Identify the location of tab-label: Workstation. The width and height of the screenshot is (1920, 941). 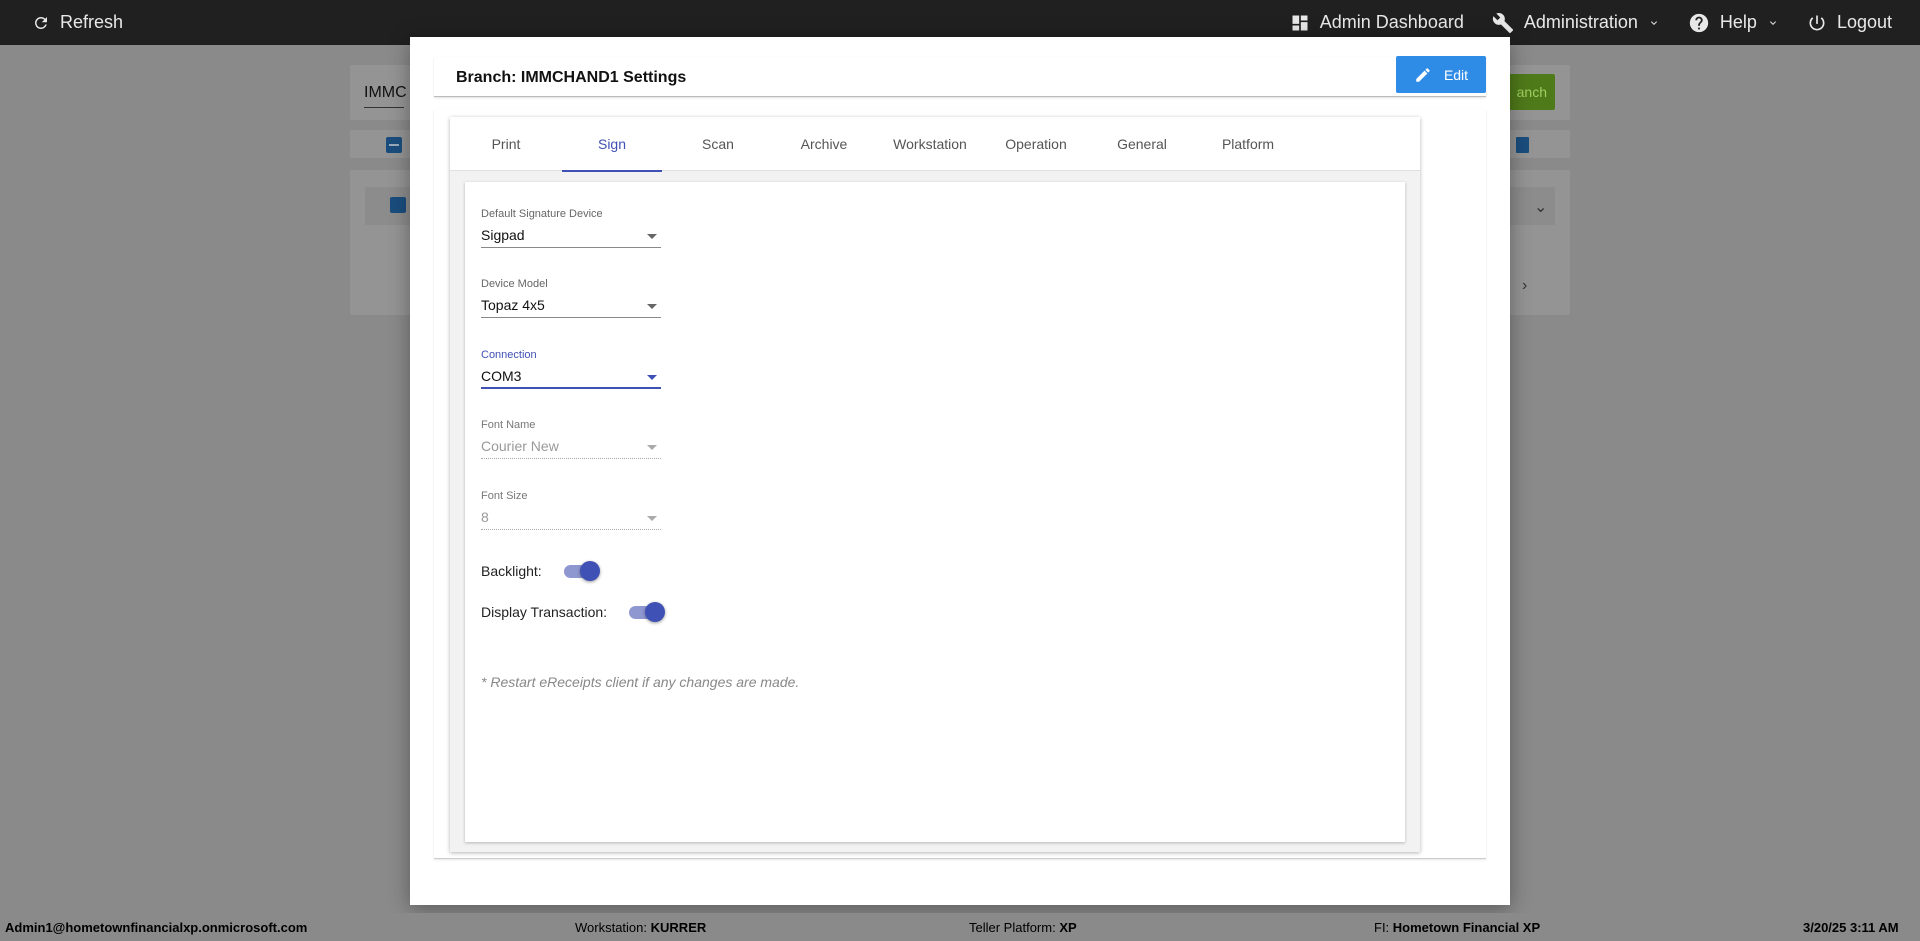
(930, 144).